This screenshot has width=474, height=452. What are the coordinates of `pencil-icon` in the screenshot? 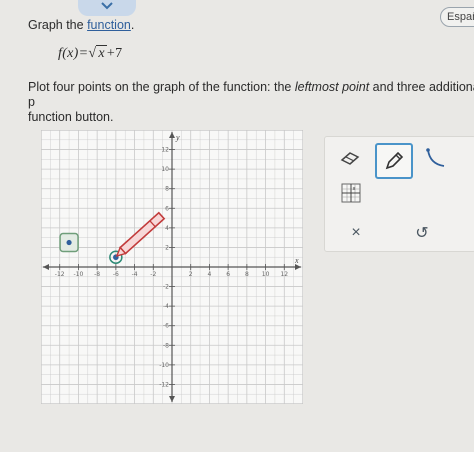 It's located at (394, 160).